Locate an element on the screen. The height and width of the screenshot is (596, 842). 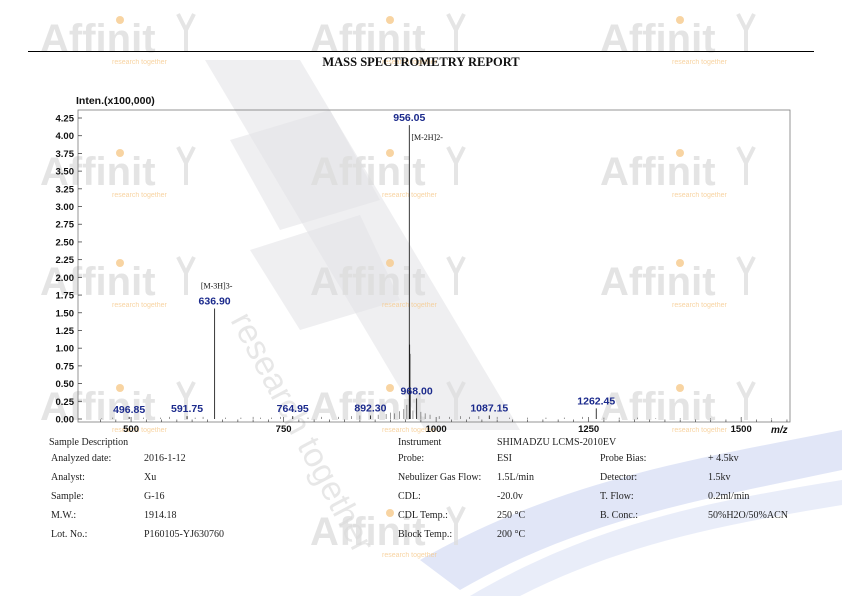
info-label: Lot. No.: is located at coordinates (69, 534).